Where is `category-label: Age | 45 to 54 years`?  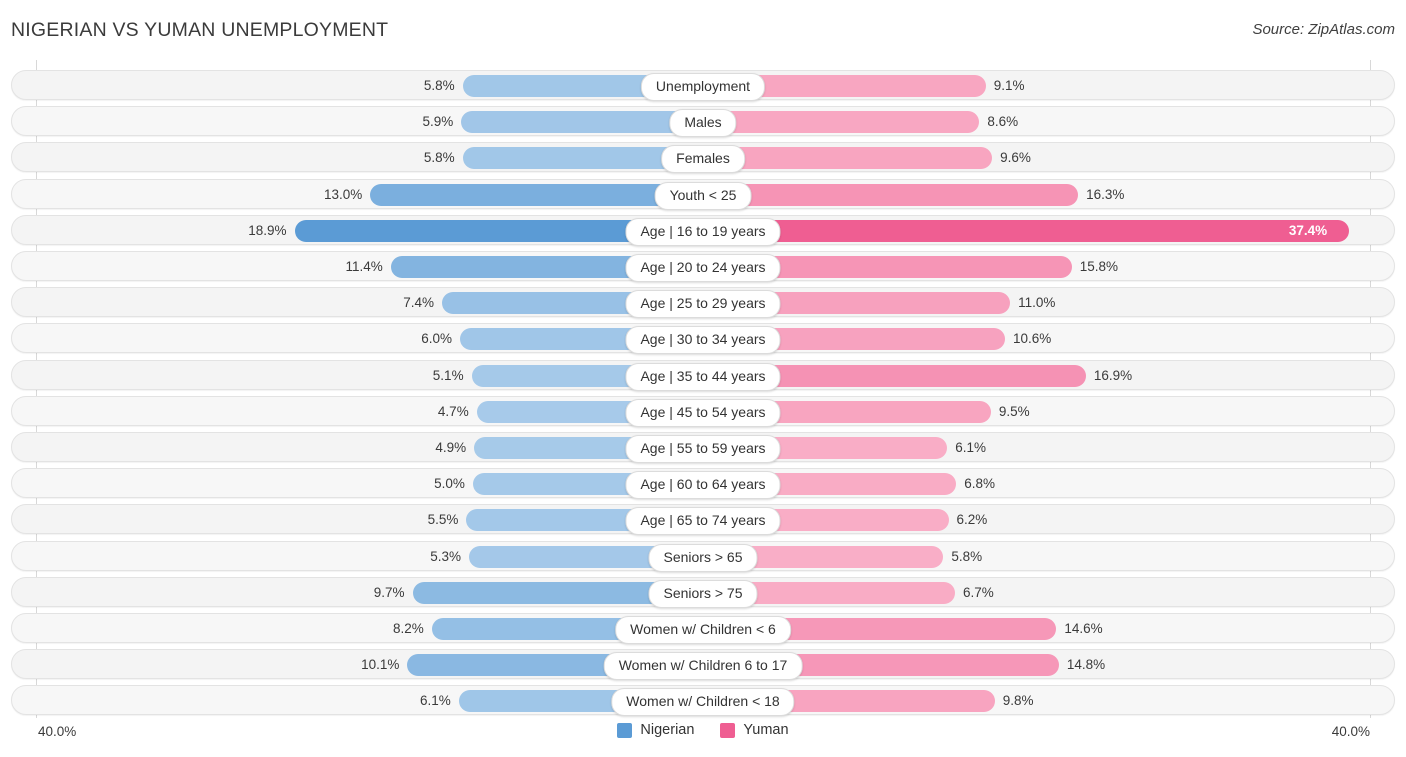
category-label: Age | 45 to 54 years is located at coordinates (703, 412).